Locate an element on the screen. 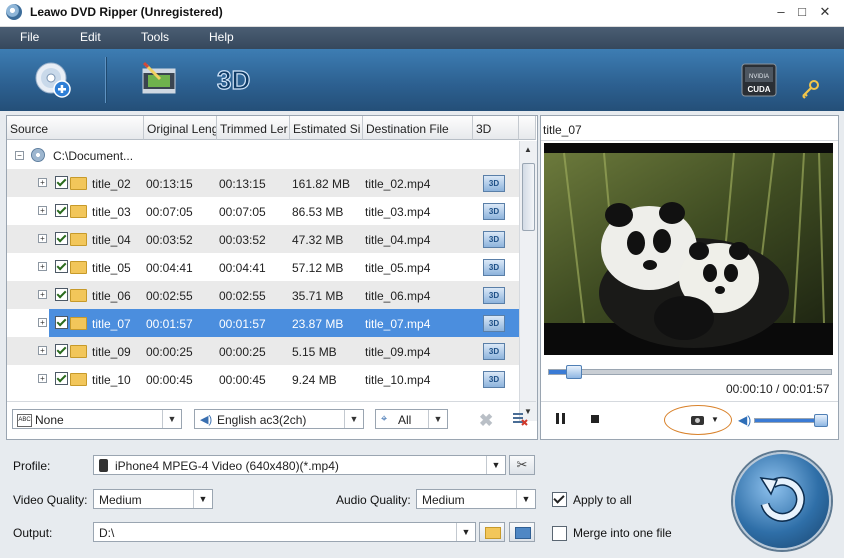 The image size is (844, 558). clear-list-icon is located at coordinates (520, 419).